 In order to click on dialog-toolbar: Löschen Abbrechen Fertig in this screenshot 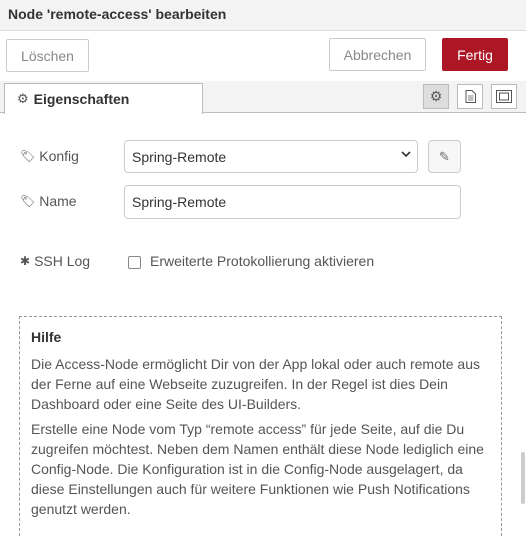, I will do `click(263, 55)`.